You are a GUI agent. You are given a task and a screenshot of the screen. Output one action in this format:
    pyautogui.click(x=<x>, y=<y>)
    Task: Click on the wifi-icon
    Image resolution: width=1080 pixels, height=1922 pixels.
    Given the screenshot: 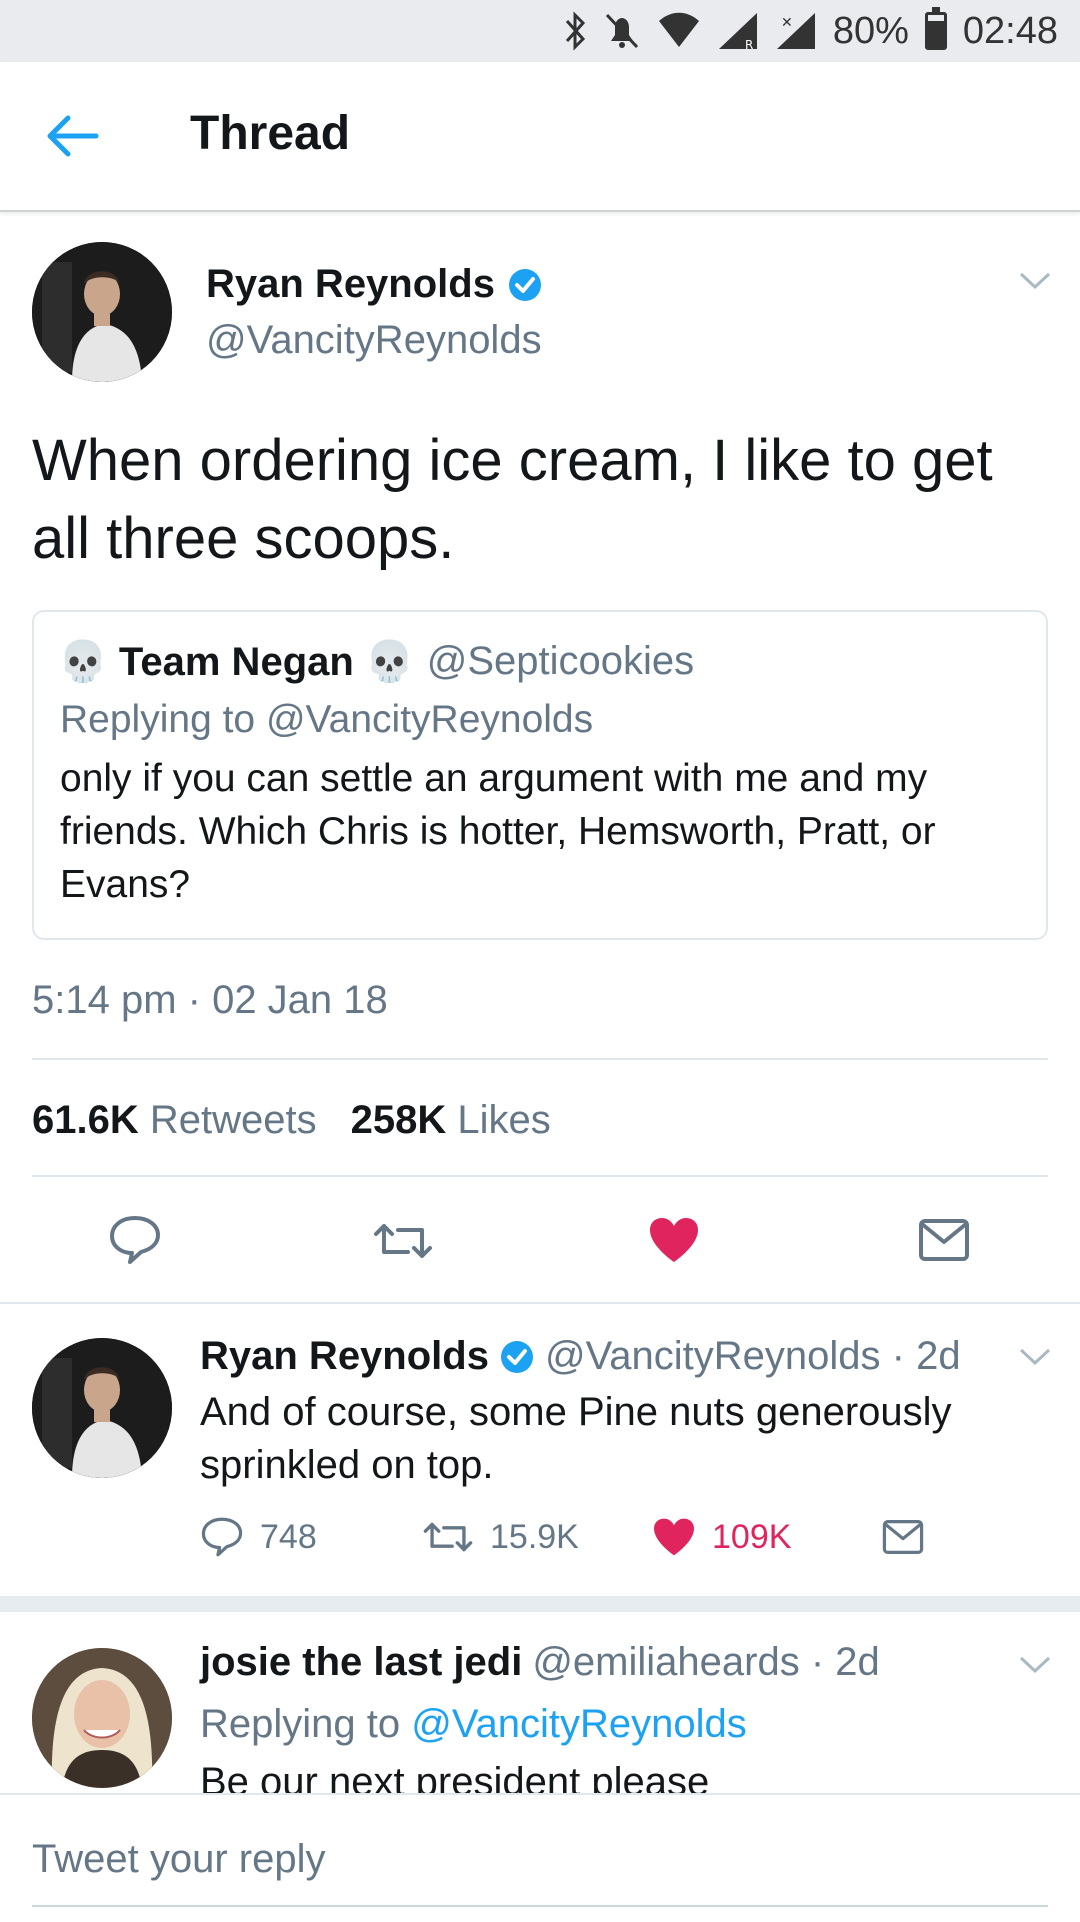 What is the action you would take?
    pyautogui.click(x=678, y=29)
    